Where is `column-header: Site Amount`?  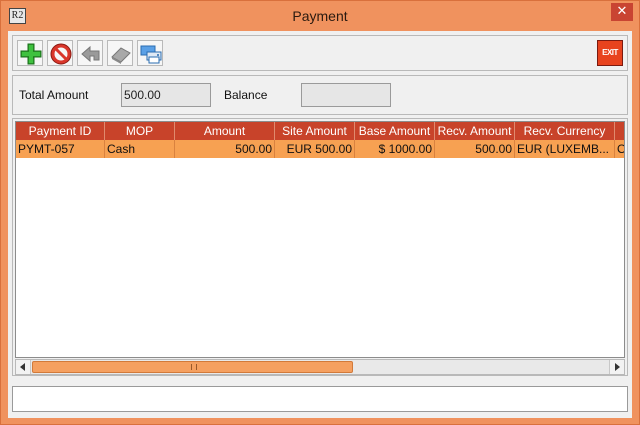 column-header: Site Amount is located at coordinates (315, 131).